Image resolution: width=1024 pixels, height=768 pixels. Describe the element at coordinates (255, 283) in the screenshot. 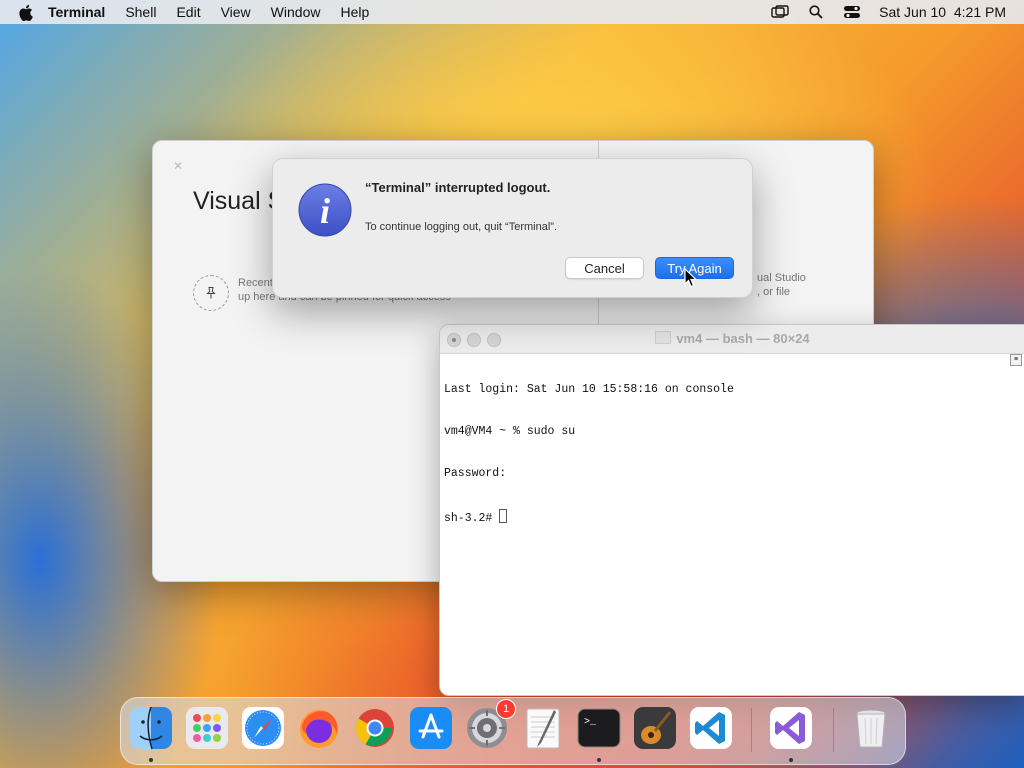

I see `recent-label: Recent` at that location.